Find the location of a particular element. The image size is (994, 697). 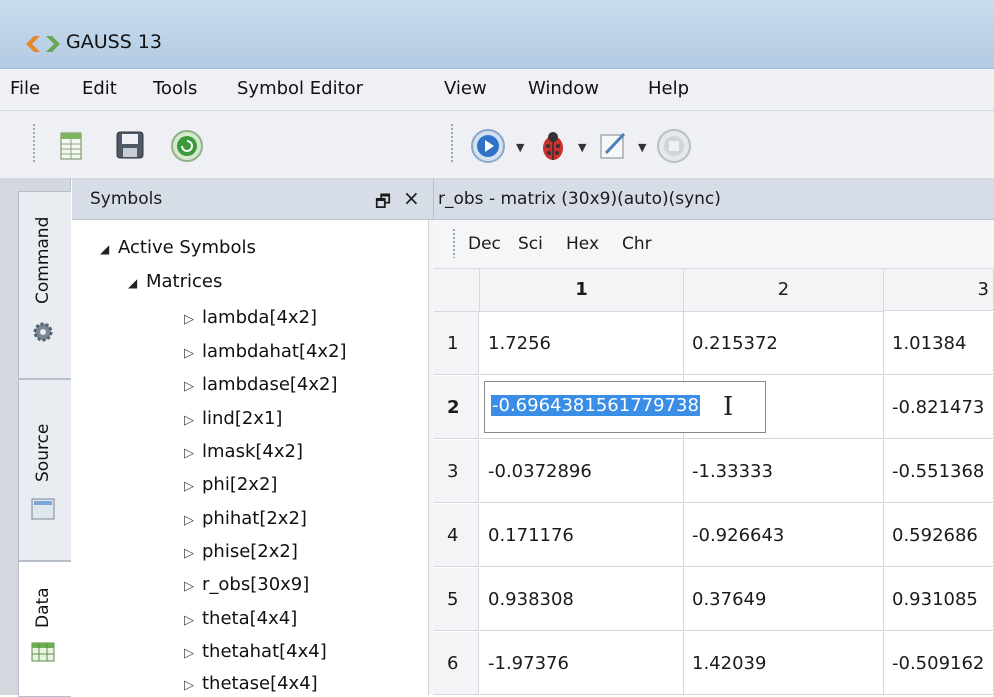

menu-edit: Edit is located at coordinates (99, 88).